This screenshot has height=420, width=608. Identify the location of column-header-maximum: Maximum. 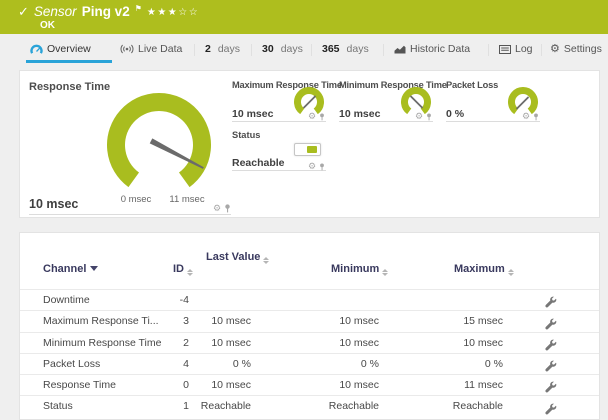
(484, 269).